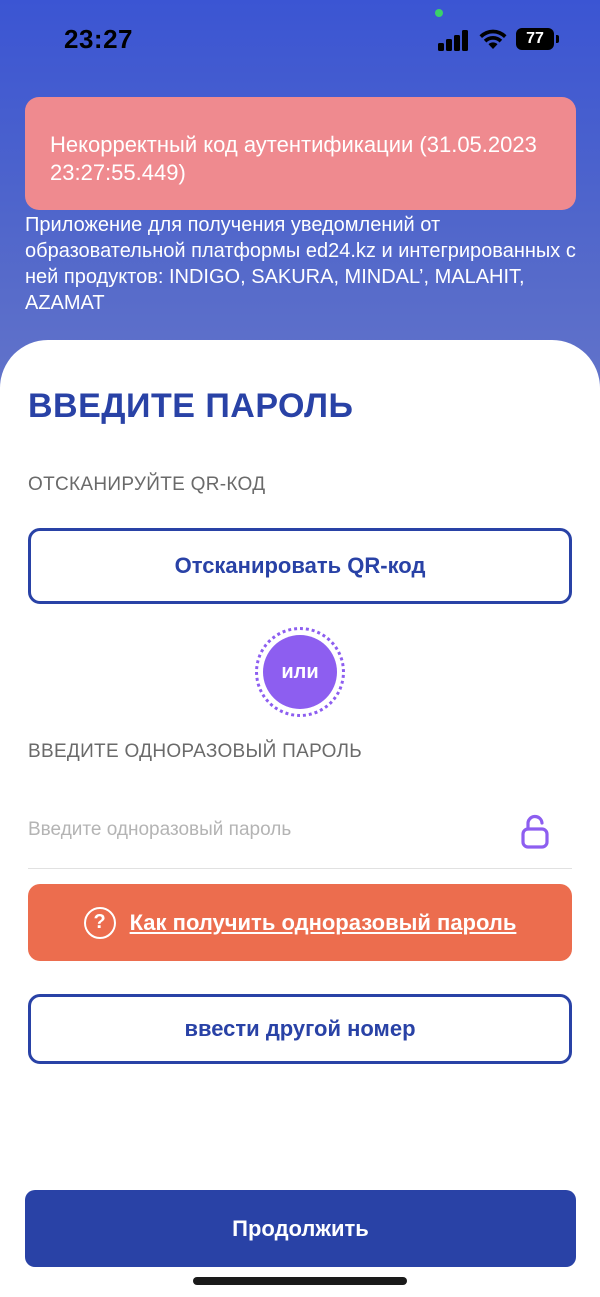 This screenshot has height=1297, width=600. I want to click on page-title: ВВЕДИТЕ ПАРОЛЬ, so click(191, 406).